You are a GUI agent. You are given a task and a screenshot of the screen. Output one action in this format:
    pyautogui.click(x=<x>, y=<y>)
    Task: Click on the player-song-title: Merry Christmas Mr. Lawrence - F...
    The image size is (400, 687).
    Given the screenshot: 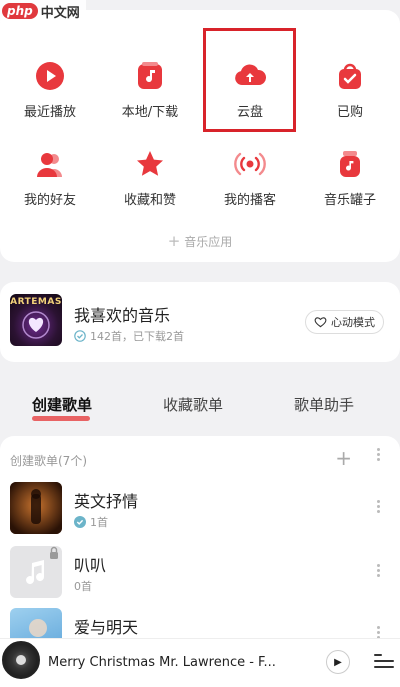 What is the action you would take?
    pyautogui.click(x=162, y=662)
    